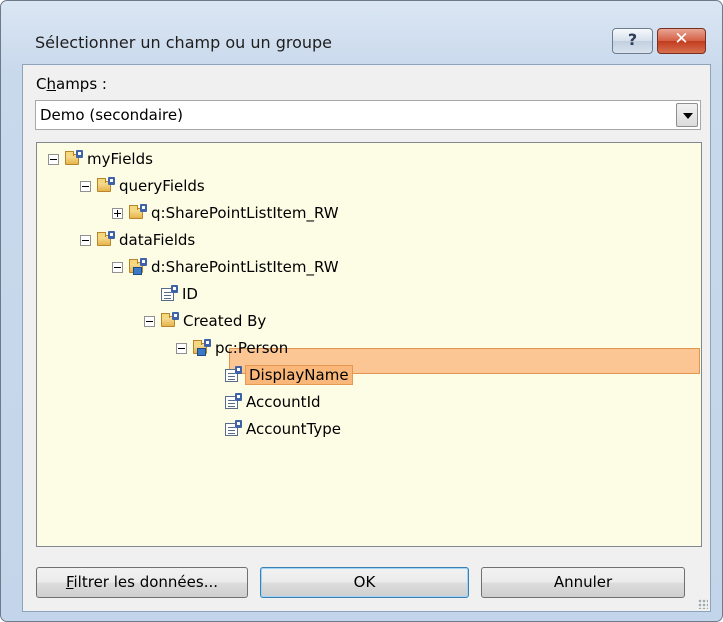  Describe the element at coordinates (157, 240) in the screenshot. I see `tree-node-label: dataFields` at that location.